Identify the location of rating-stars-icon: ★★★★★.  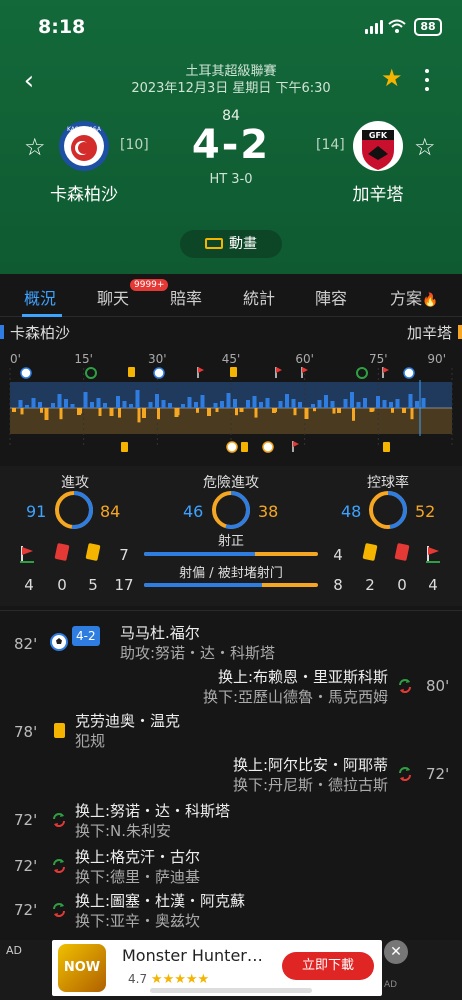
(180, 979).